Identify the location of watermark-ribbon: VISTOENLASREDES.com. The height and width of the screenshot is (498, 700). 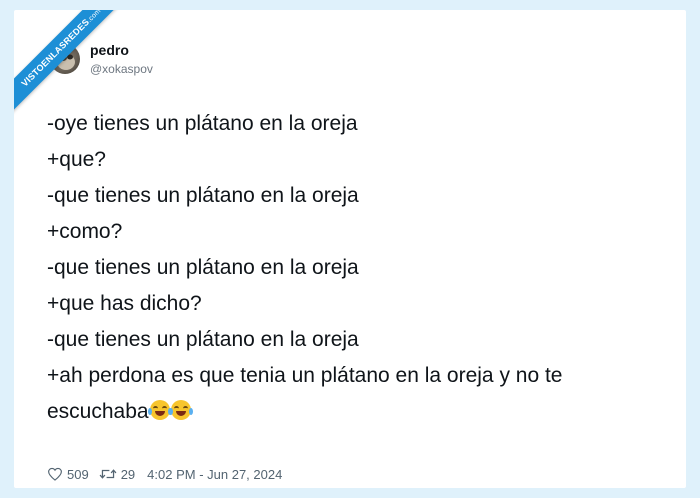
(69, 65).